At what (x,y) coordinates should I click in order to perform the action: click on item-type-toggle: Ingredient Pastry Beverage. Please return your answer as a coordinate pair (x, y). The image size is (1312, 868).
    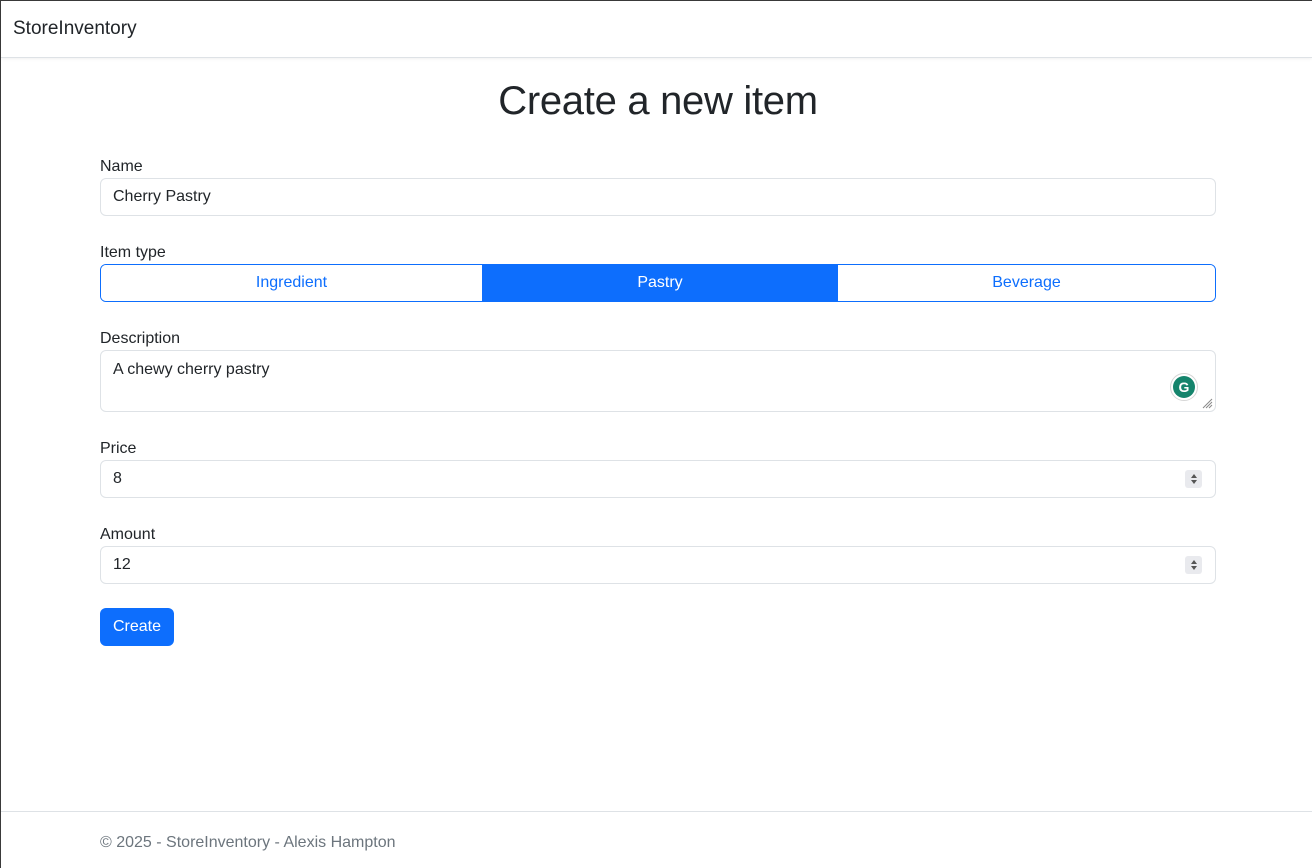
    Looking at the image, I should click on (658, 283).